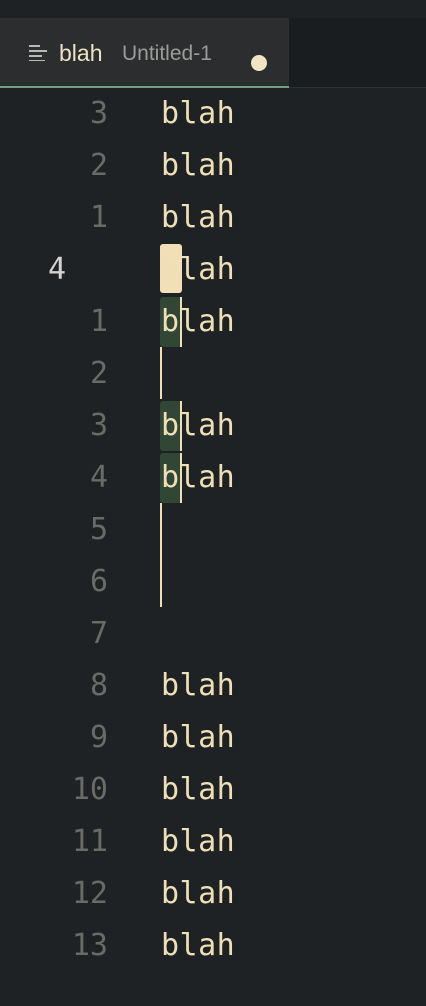 The width and height of the screenshot is (426, 1006). What do you see at coordinates (98, 685) in the screenshot?
I see `line-number: 8` at bounding box center [98, 685].